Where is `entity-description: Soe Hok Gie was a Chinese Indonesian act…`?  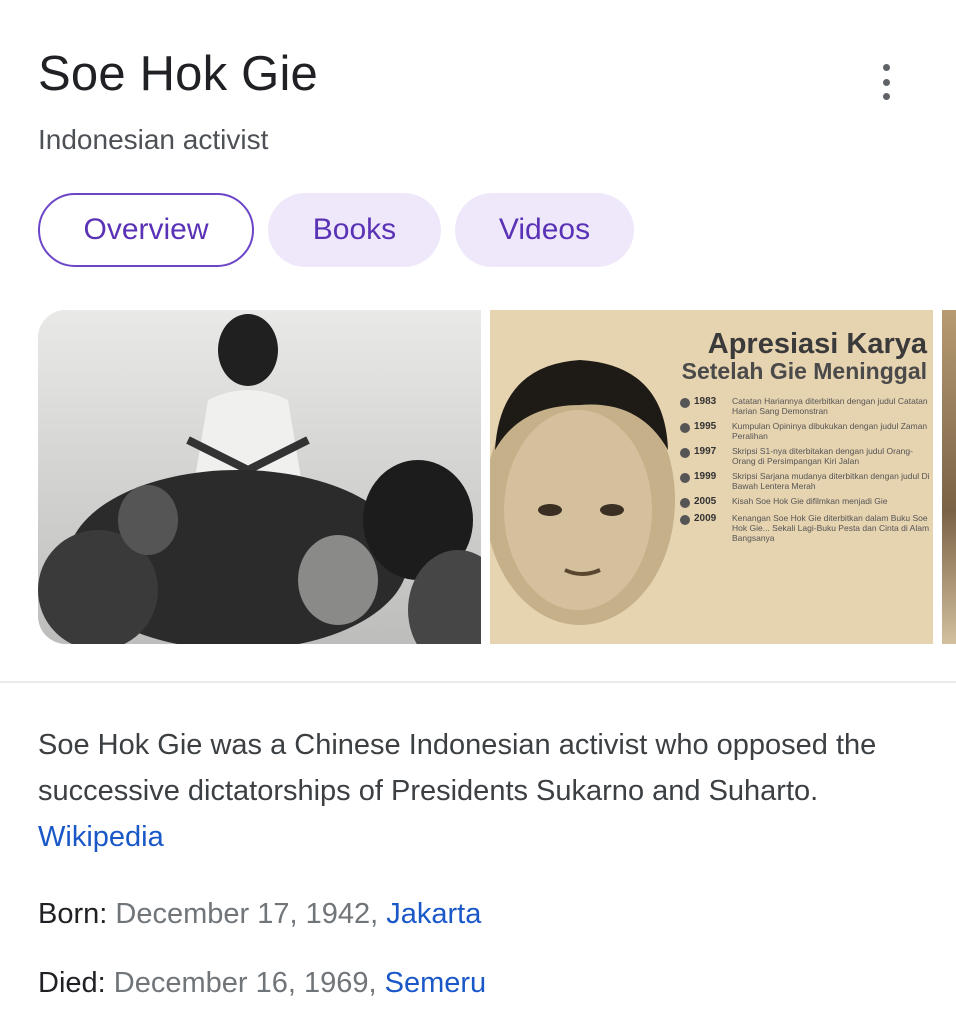
entity-description: Soe Hok Gie was a Chinese Indonesian act… is located at coordinates (483, 791).